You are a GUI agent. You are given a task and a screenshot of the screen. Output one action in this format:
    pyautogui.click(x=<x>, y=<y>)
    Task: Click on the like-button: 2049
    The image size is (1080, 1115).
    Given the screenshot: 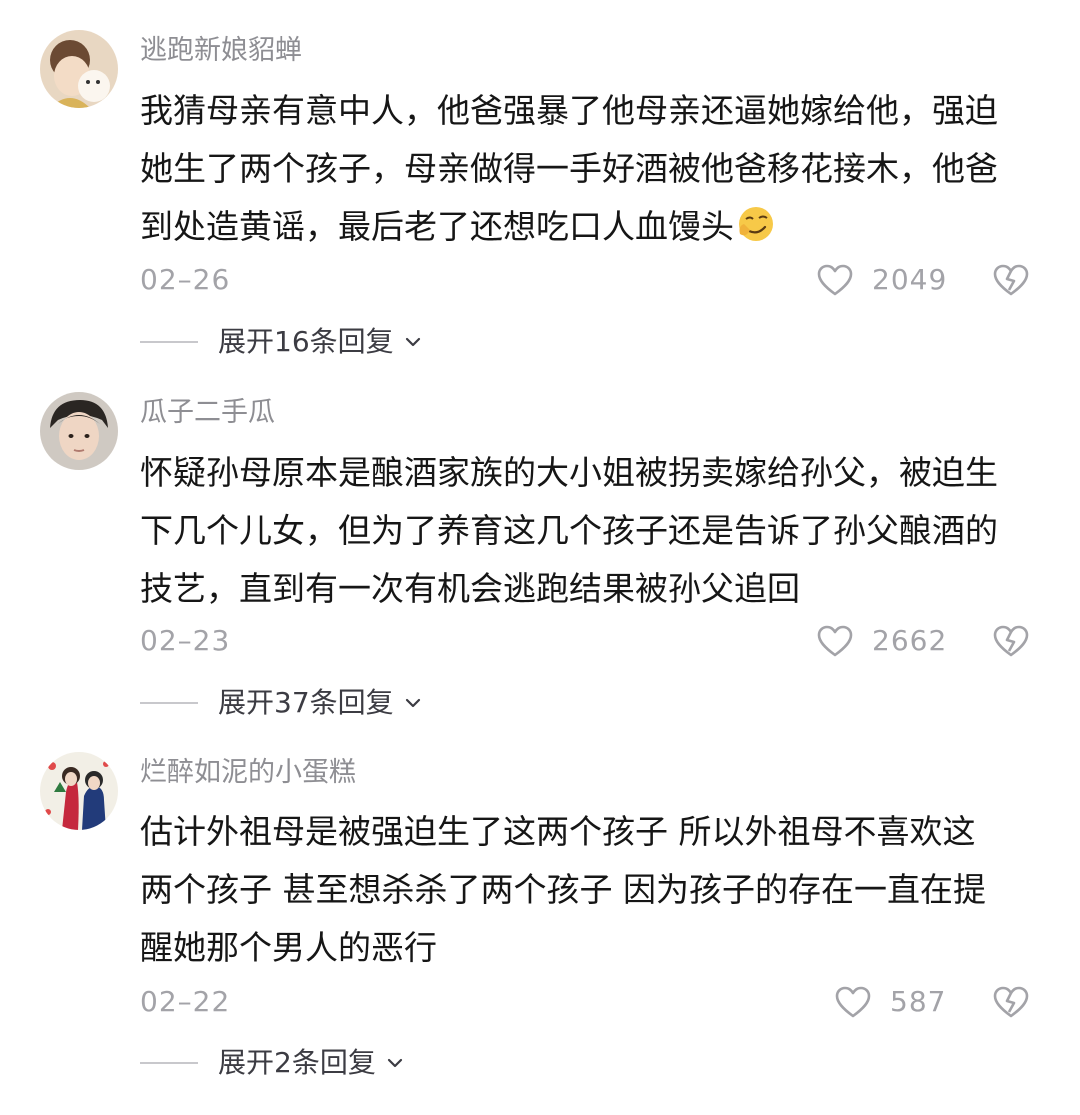 What is the action you would take?
    pyautogui.click(x=881, y=280)
    